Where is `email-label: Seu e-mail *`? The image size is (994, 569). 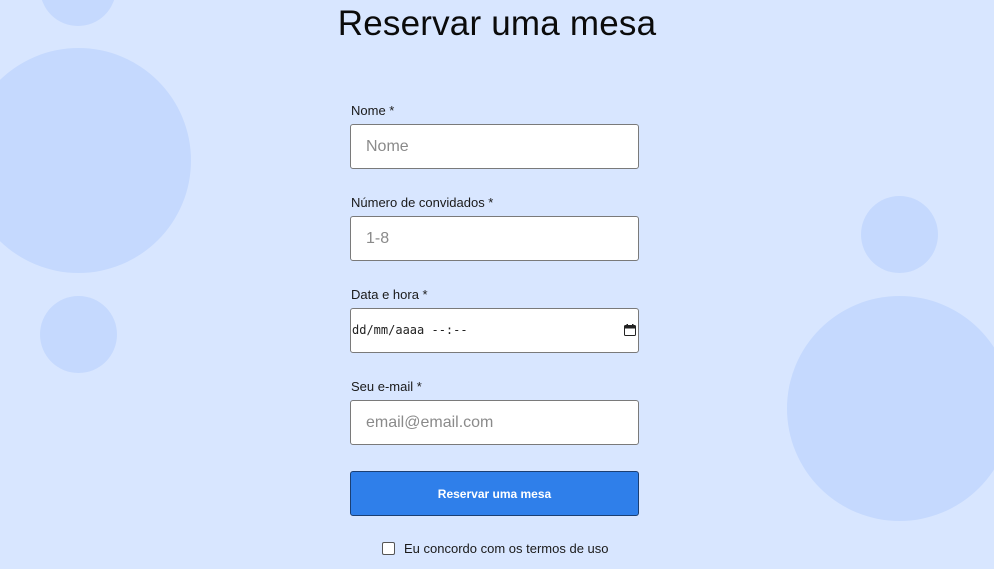
email-label: Seu e-mail * is located at coordinates (386, 386).